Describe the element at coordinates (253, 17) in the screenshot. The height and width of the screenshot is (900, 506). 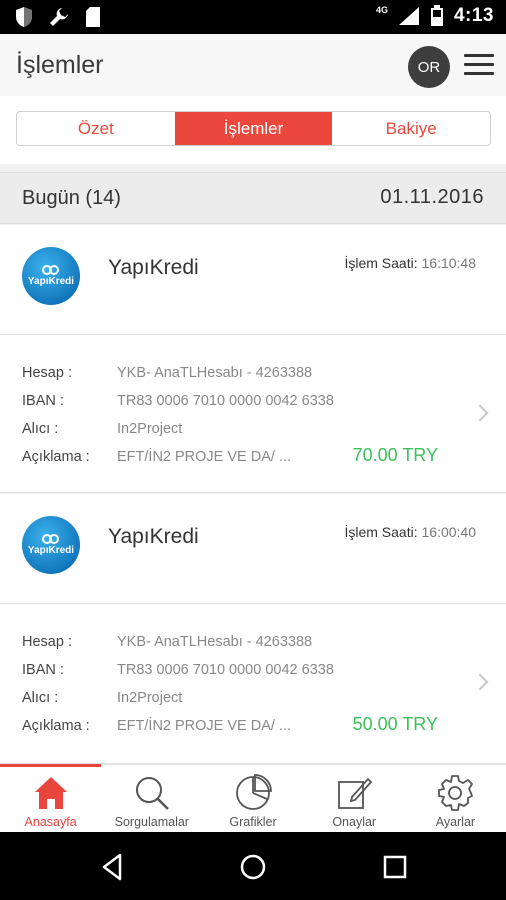
I see `status-bar: 4G 4:13` at that location.